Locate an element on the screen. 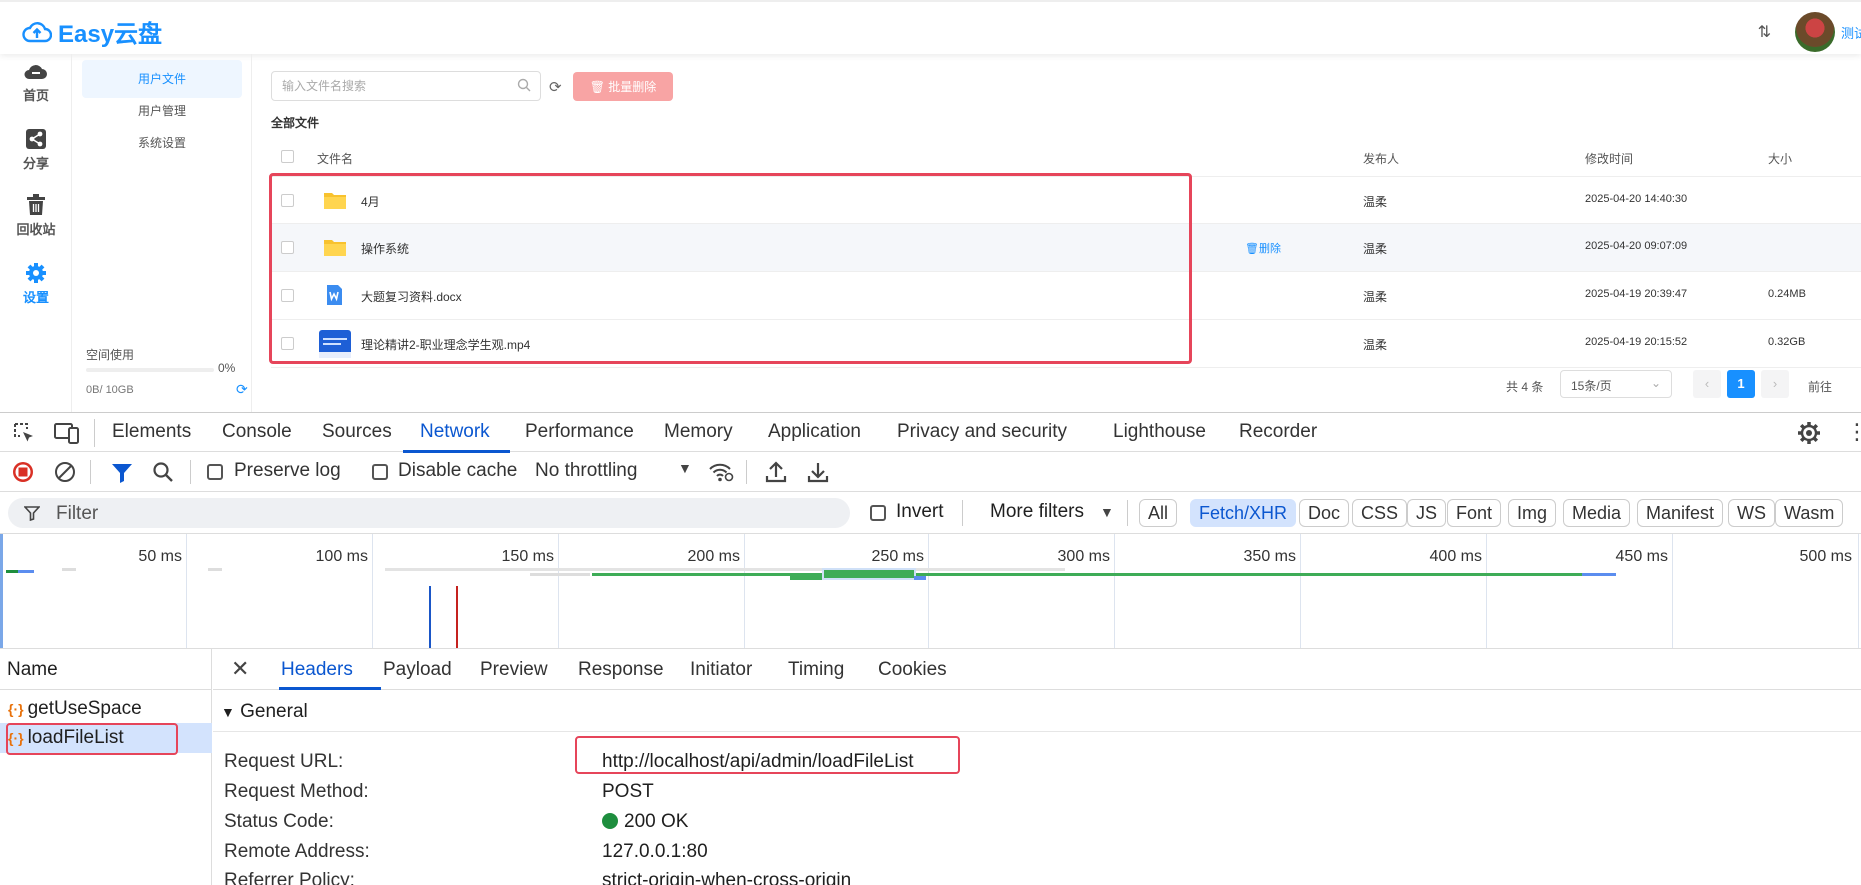 This screenshot has width=1861, height=885. request-item-getusespace: {·} getUseSpace is located at coordinates (106, 709).